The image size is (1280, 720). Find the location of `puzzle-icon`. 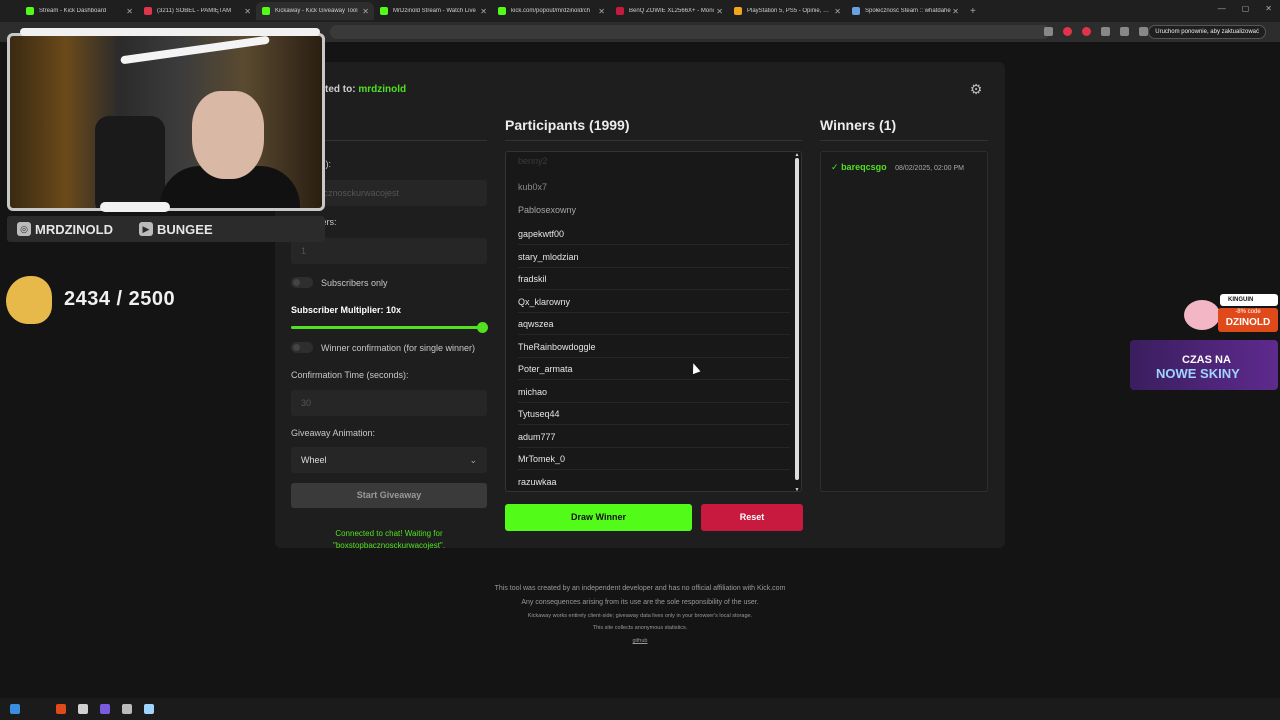

puzzle-icon is located at coordinates (1124, 31).